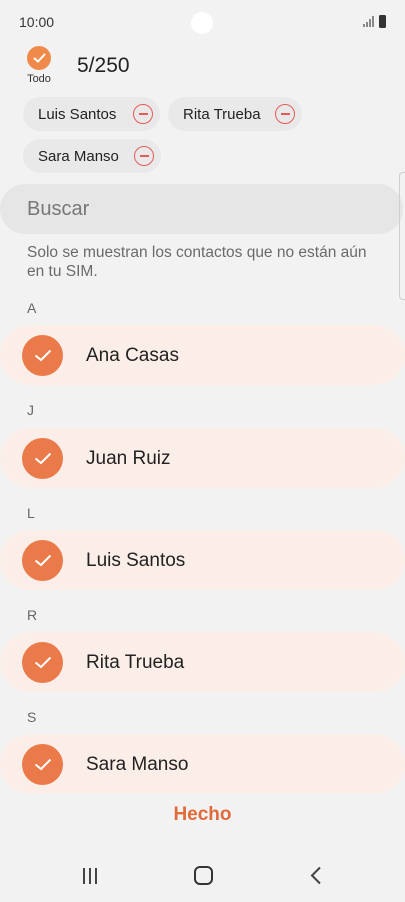  I want to click on chip-label: Luis Santos, so click(77, 114).